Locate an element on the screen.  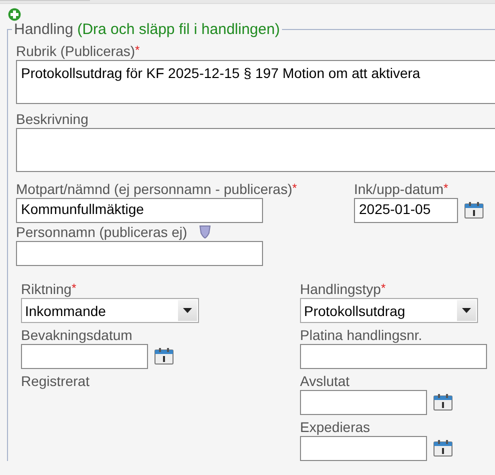
section-title: Handling is located at coordinates (44, 29).